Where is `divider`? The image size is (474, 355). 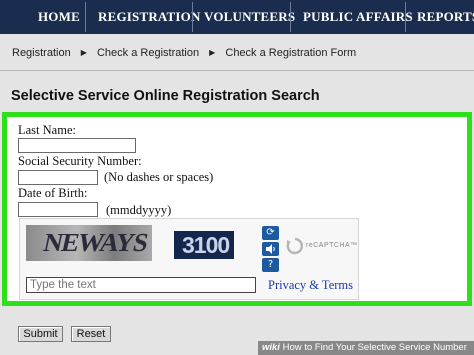
divider is located at coordinates (237, 70).